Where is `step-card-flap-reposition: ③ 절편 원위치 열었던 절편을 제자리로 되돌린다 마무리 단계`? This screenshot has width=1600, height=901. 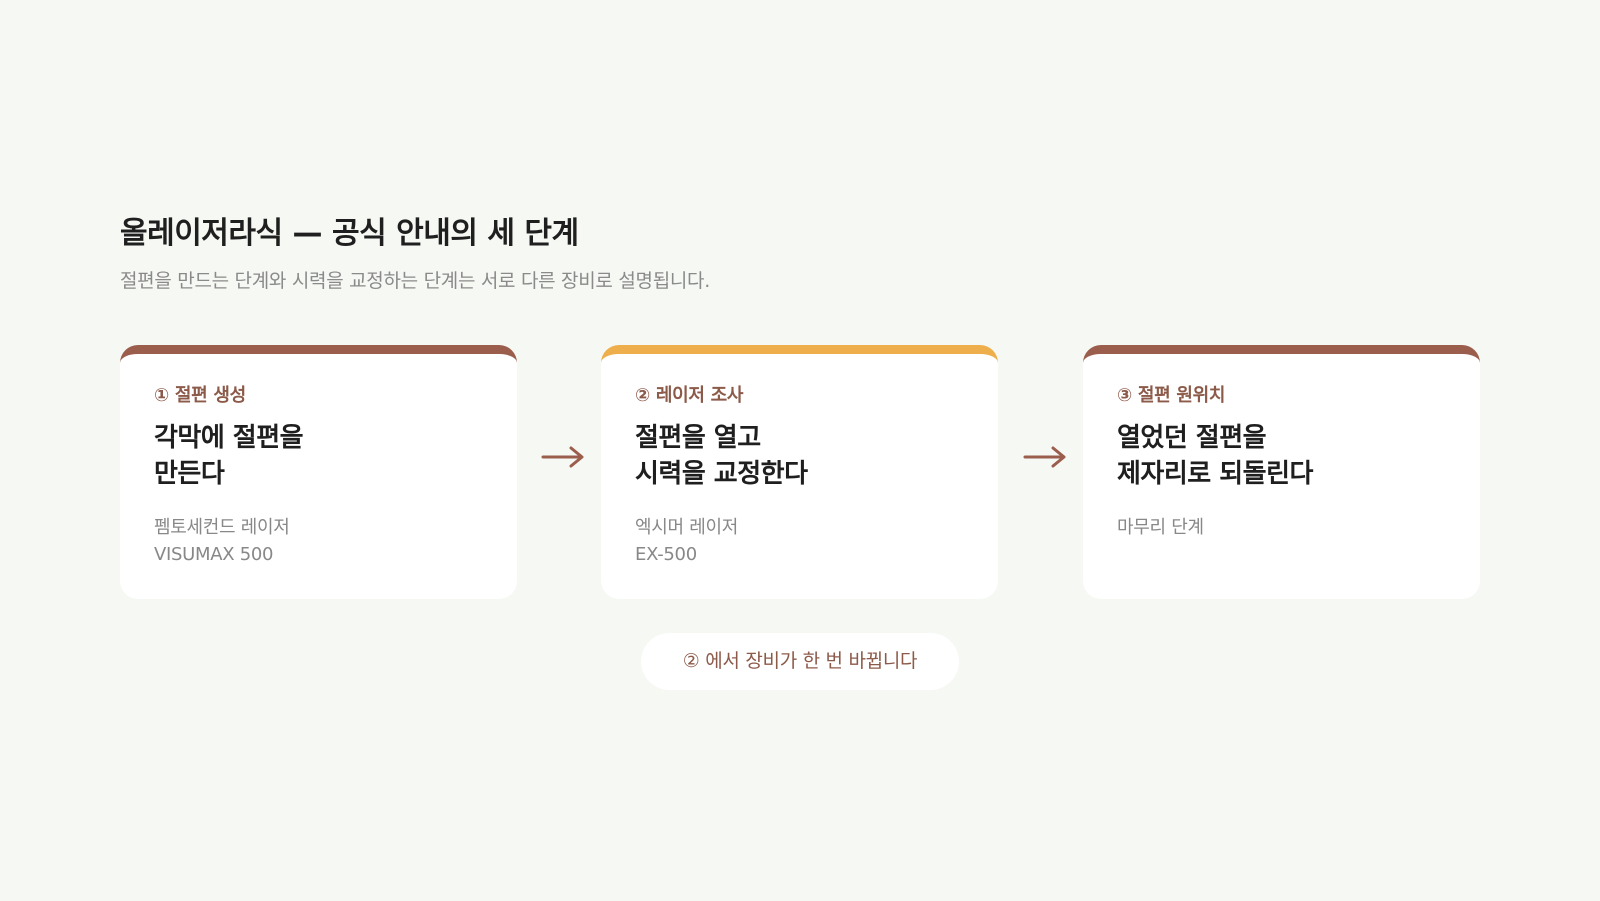
step-card-flap-reposition: ③ 절편 원위치 열었던 절편을 제자리로 되돌린다 마무리 단계 is located at coordinates (1281, 472).